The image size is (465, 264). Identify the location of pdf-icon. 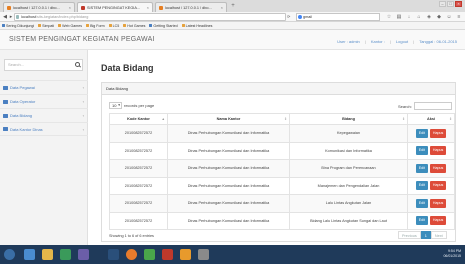
(167, 254).